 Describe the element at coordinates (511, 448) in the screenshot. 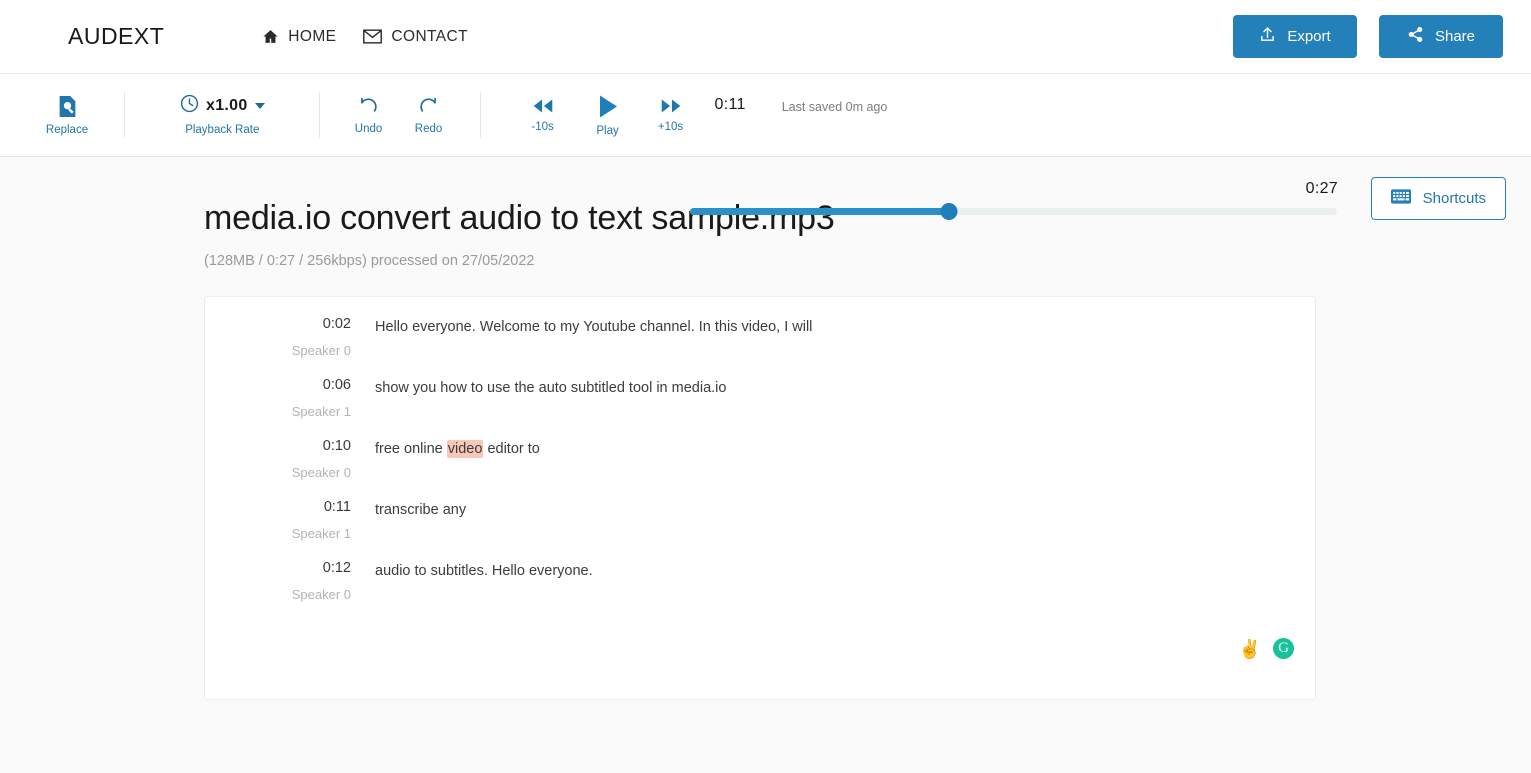

I see `text-segment: editor to` at that location.